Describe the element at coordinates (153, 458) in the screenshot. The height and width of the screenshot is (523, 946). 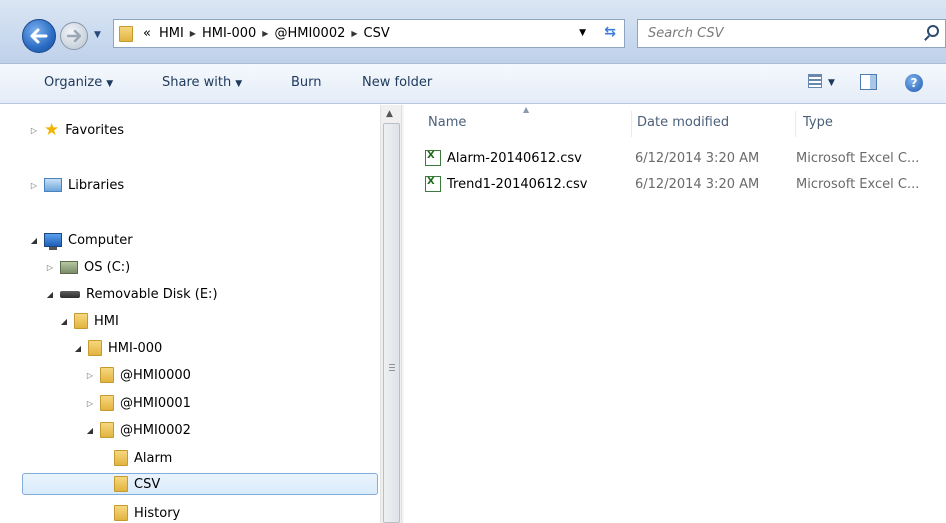
I see `tree-item-label: Alarm` at that location.